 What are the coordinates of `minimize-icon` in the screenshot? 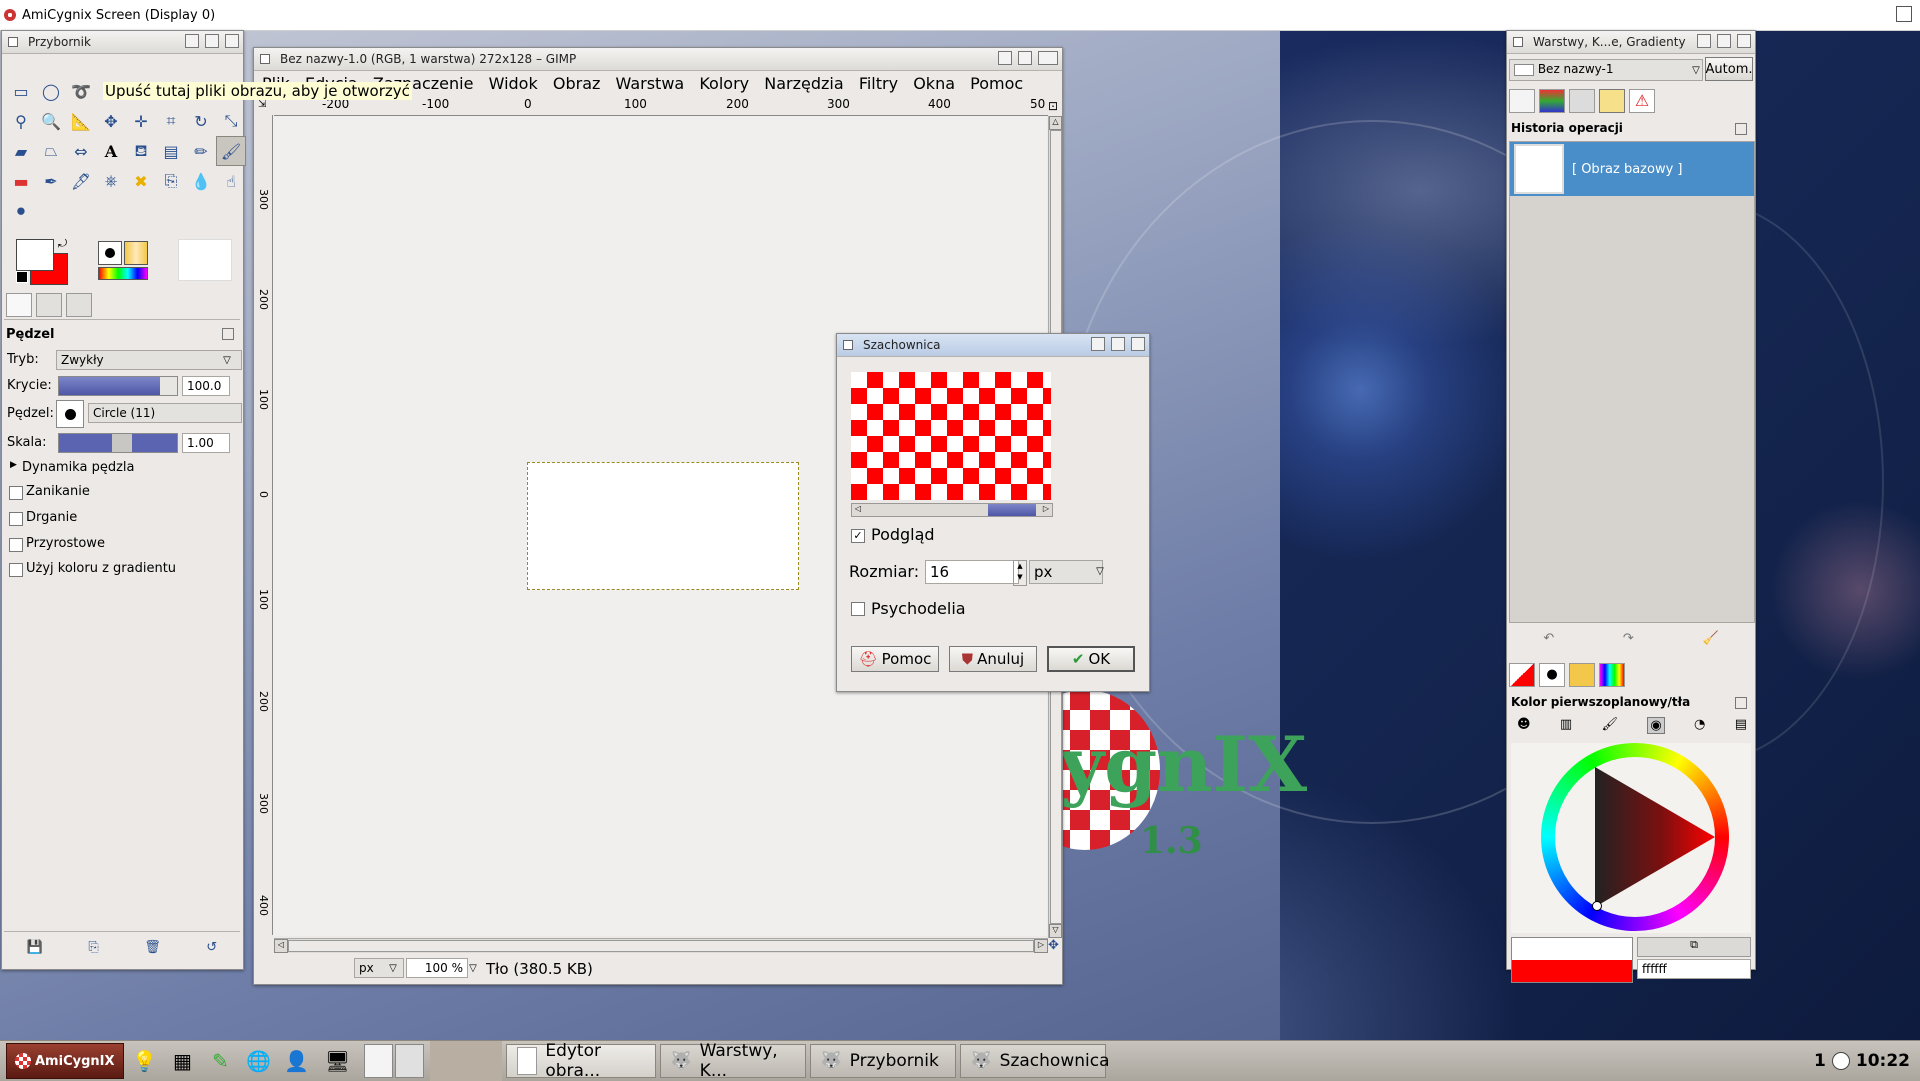 It's located at (192, 41).